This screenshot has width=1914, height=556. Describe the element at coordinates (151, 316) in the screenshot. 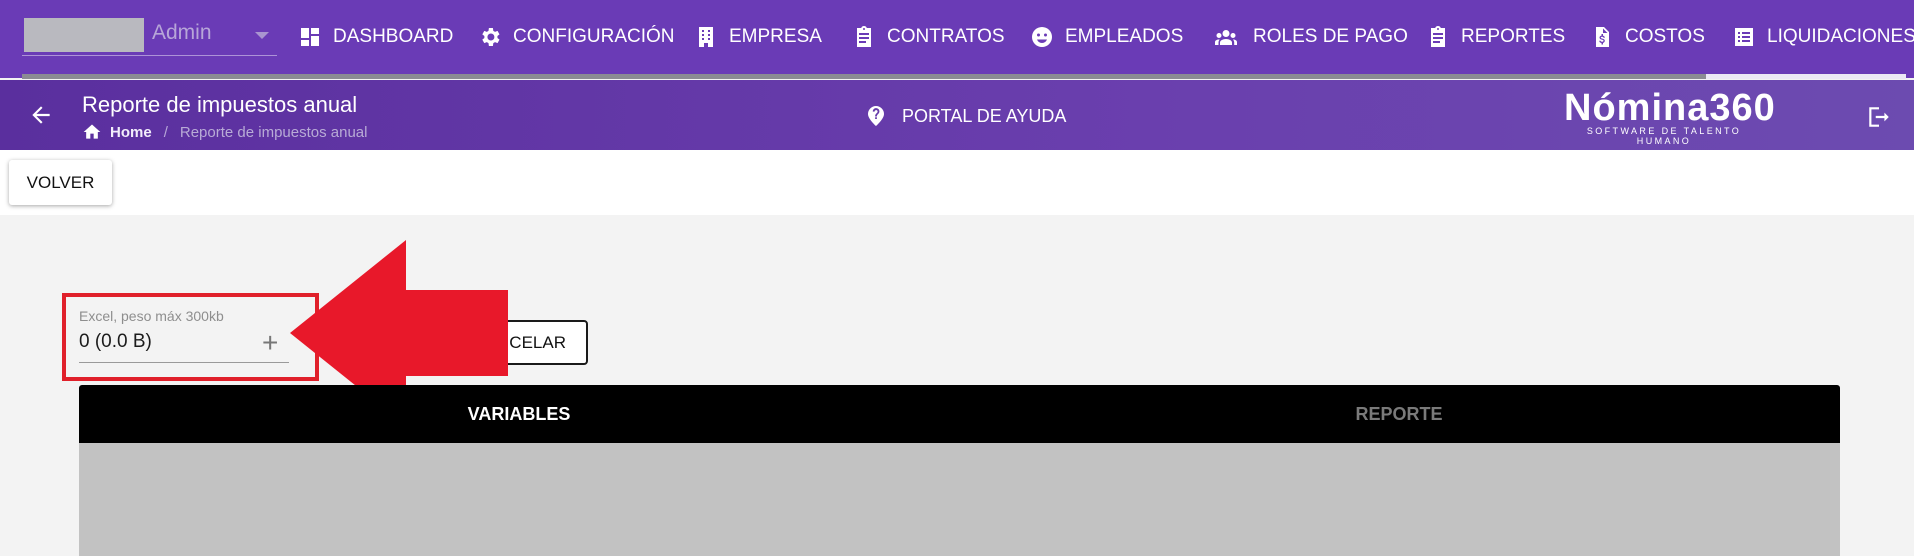

I see `file-input-label: Excel, peso máx 300kb` at that location.